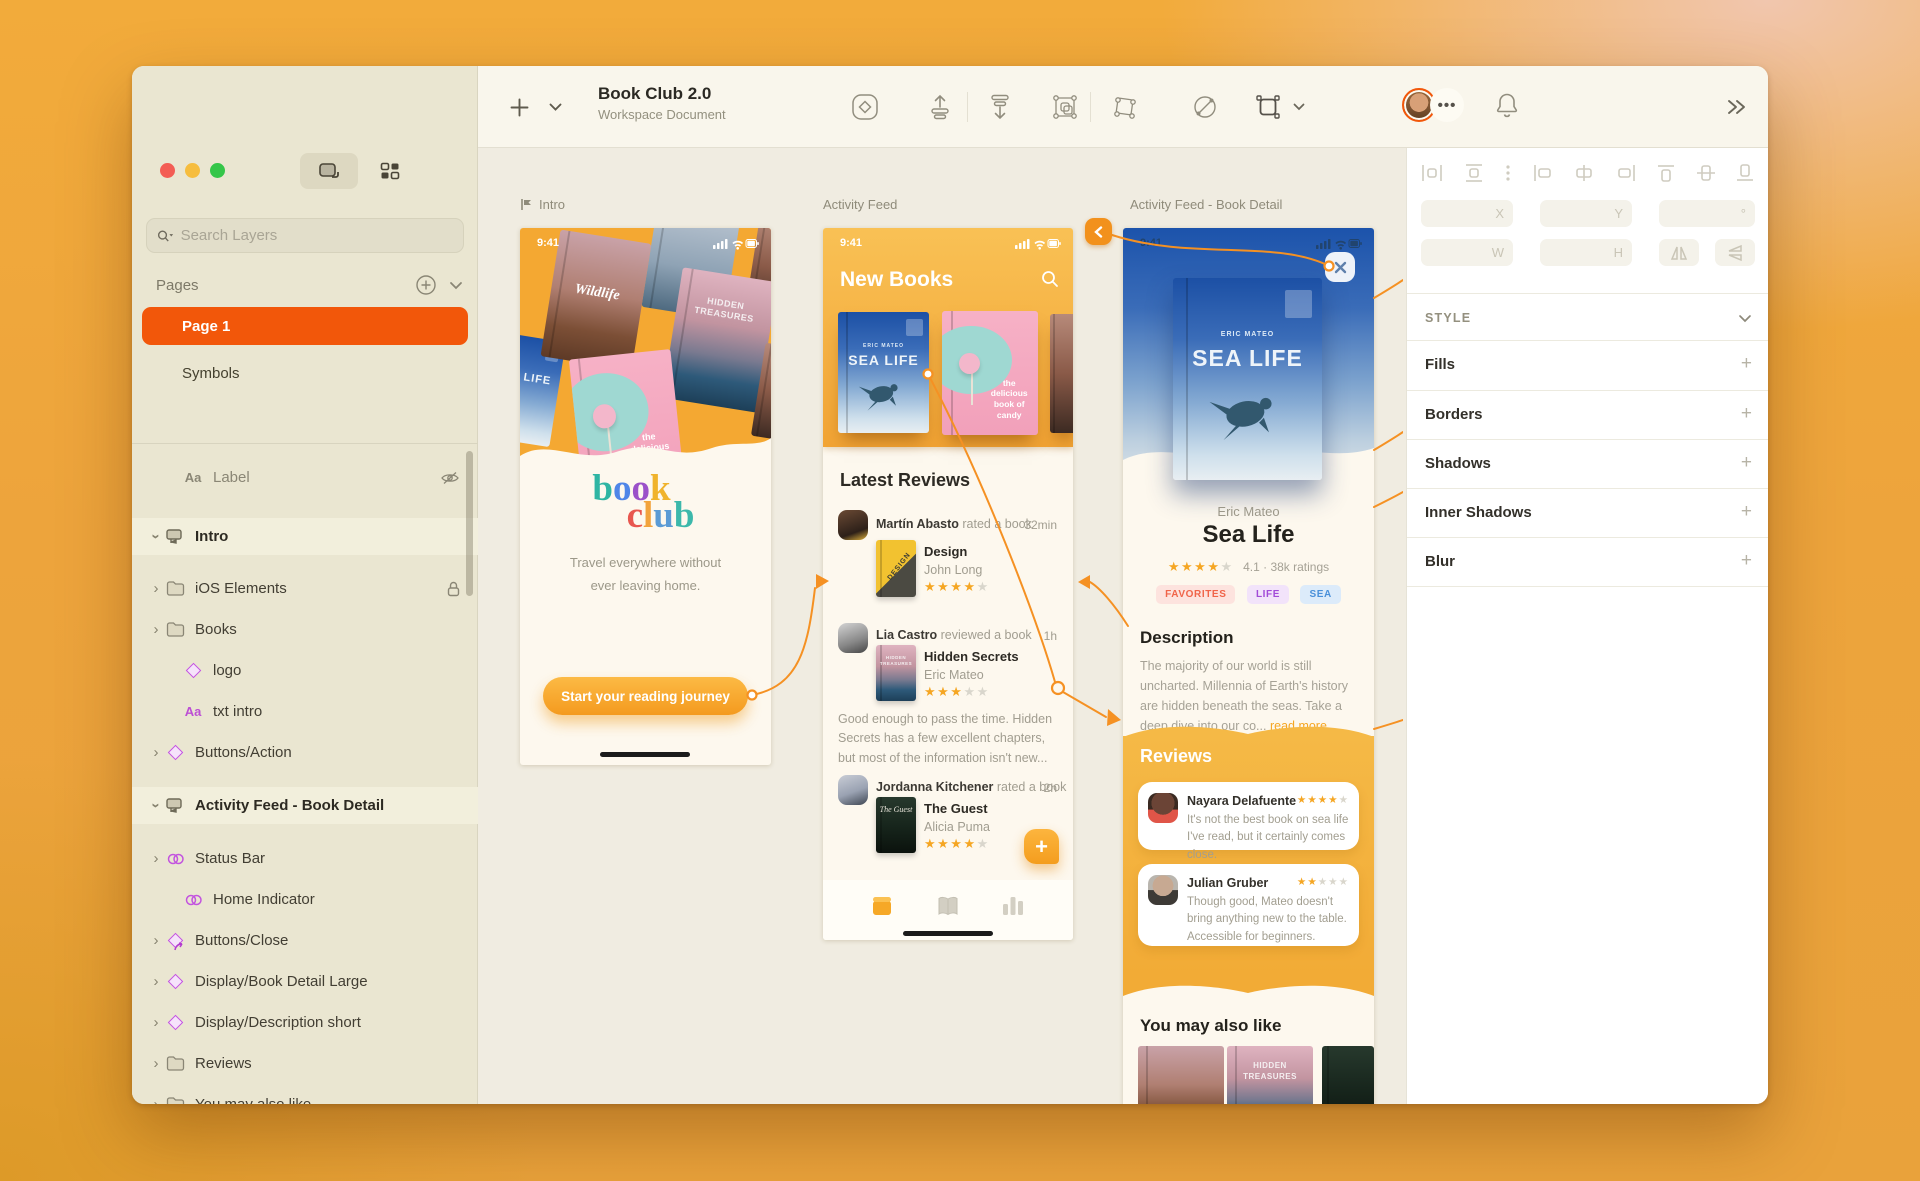 This screenshot has width=1920, height=1181. Describe the element at coordinates (456, 285) in the screenshot. I see `collapse-pages-chevron` at that location.